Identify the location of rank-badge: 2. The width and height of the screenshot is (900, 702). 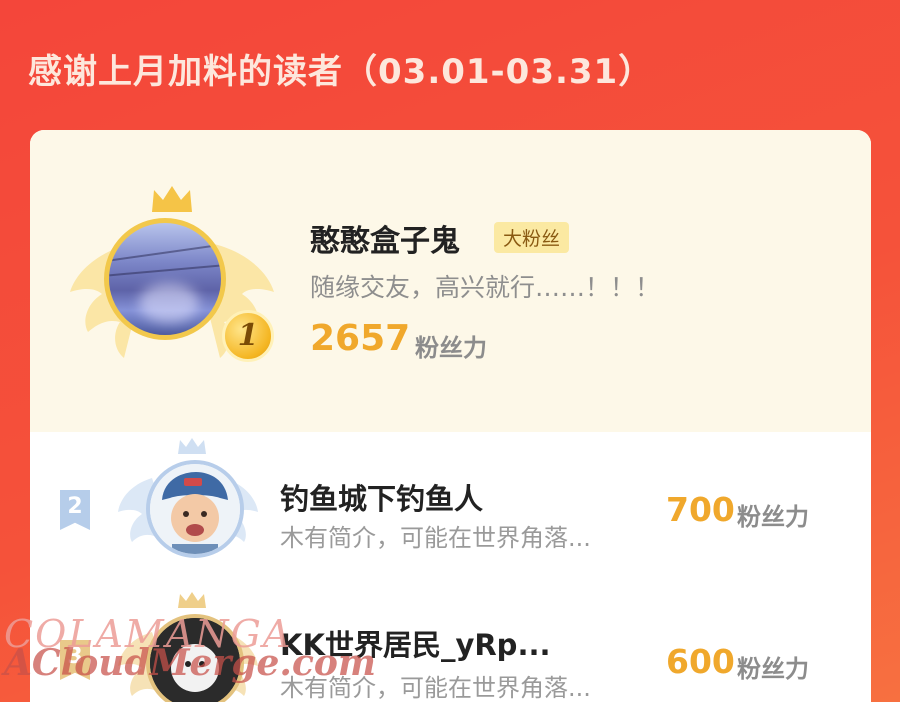
(75, 510).